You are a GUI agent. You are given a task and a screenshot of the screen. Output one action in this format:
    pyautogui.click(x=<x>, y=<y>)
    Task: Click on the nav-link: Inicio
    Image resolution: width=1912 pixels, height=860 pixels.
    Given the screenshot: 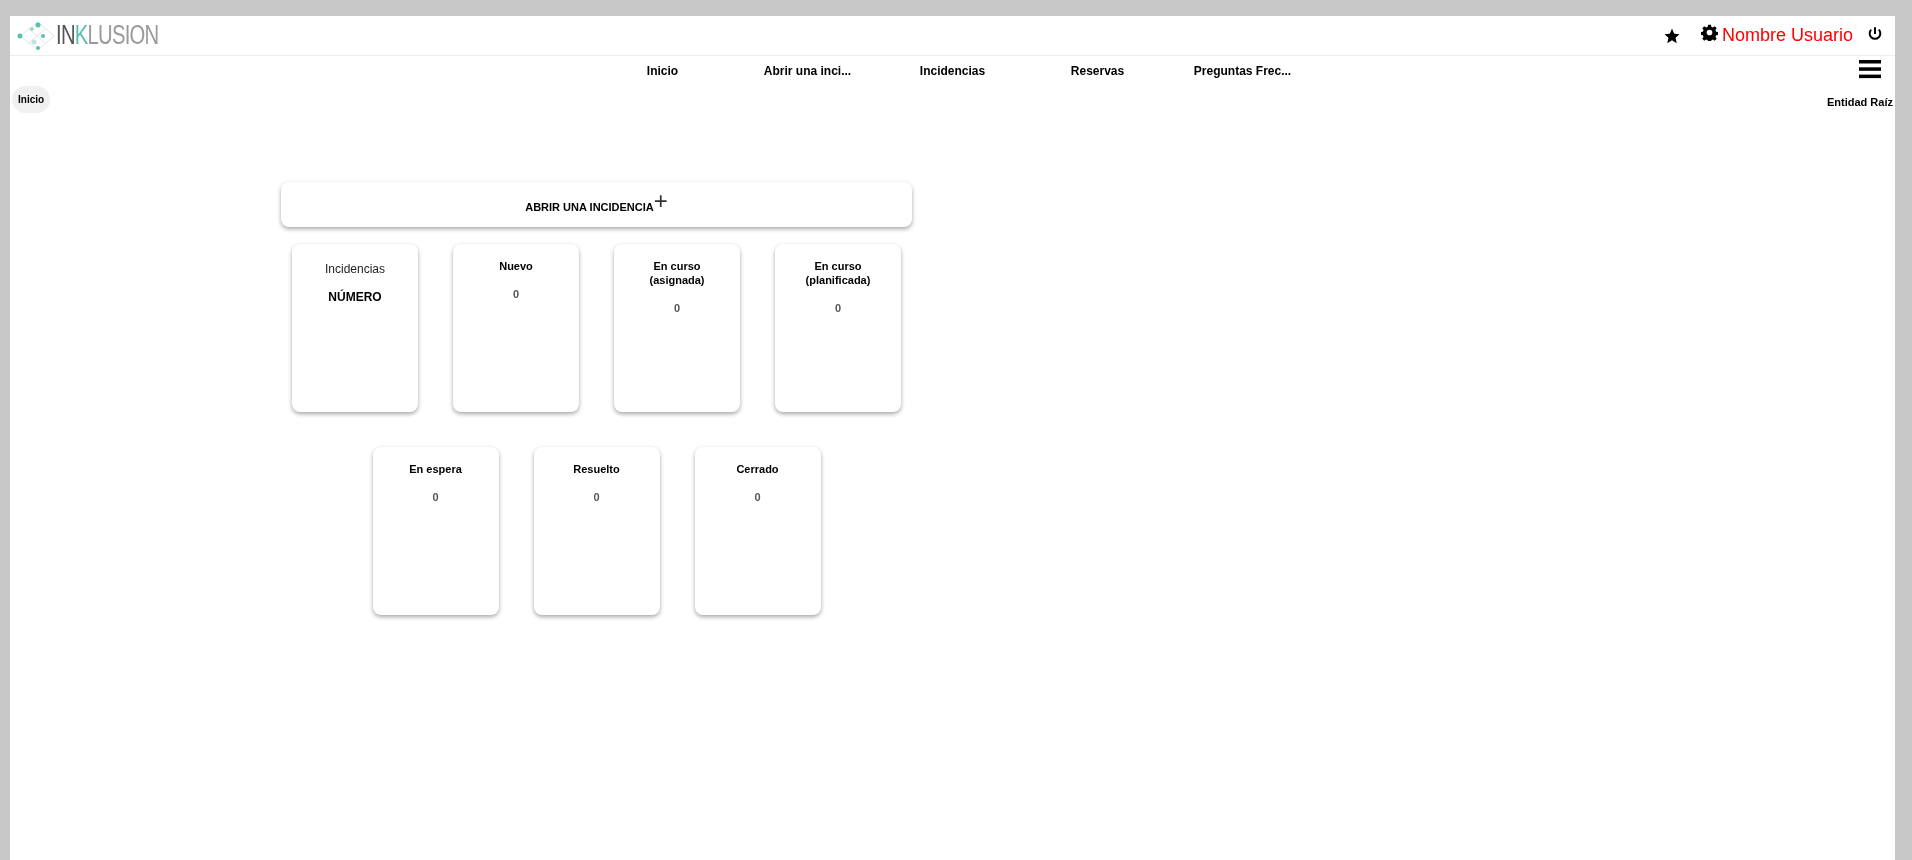 What is the action you would take?
    pyautogui.click(x=662, y=71)
    